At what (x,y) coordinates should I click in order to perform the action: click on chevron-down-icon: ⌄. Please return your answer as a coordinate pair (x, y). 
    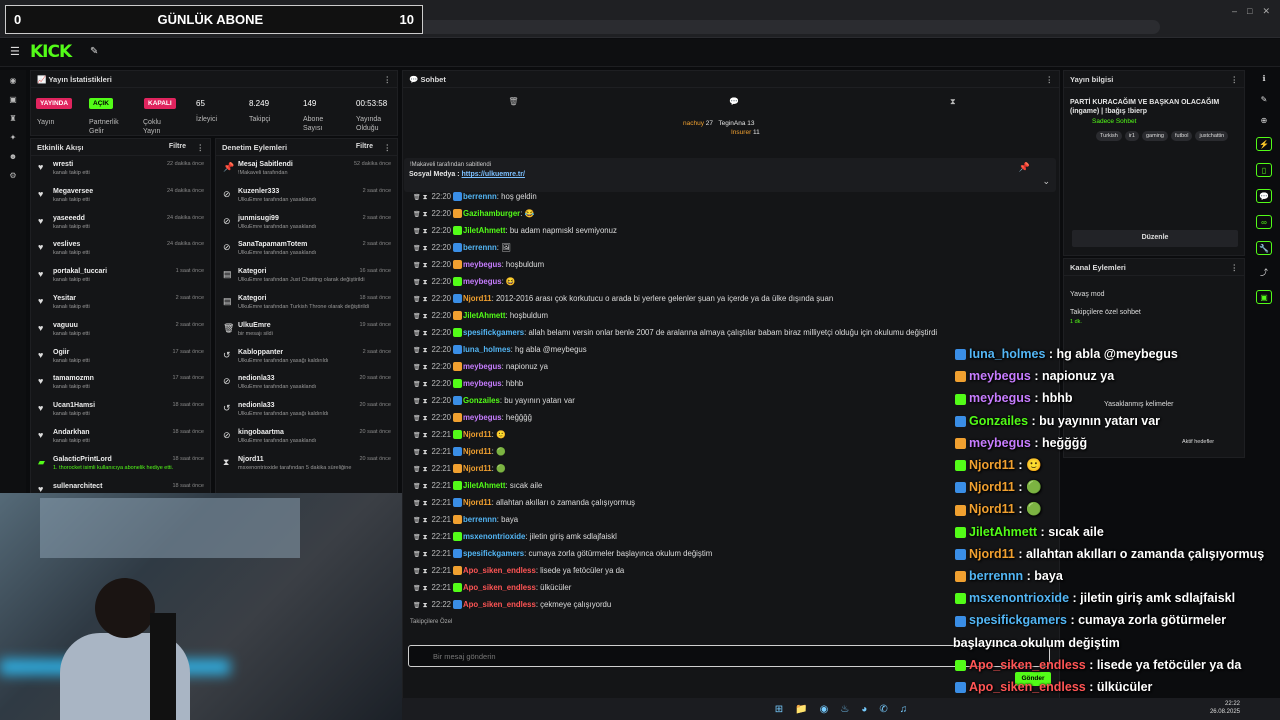
    Looking at the image, I should click on (1046, 181).